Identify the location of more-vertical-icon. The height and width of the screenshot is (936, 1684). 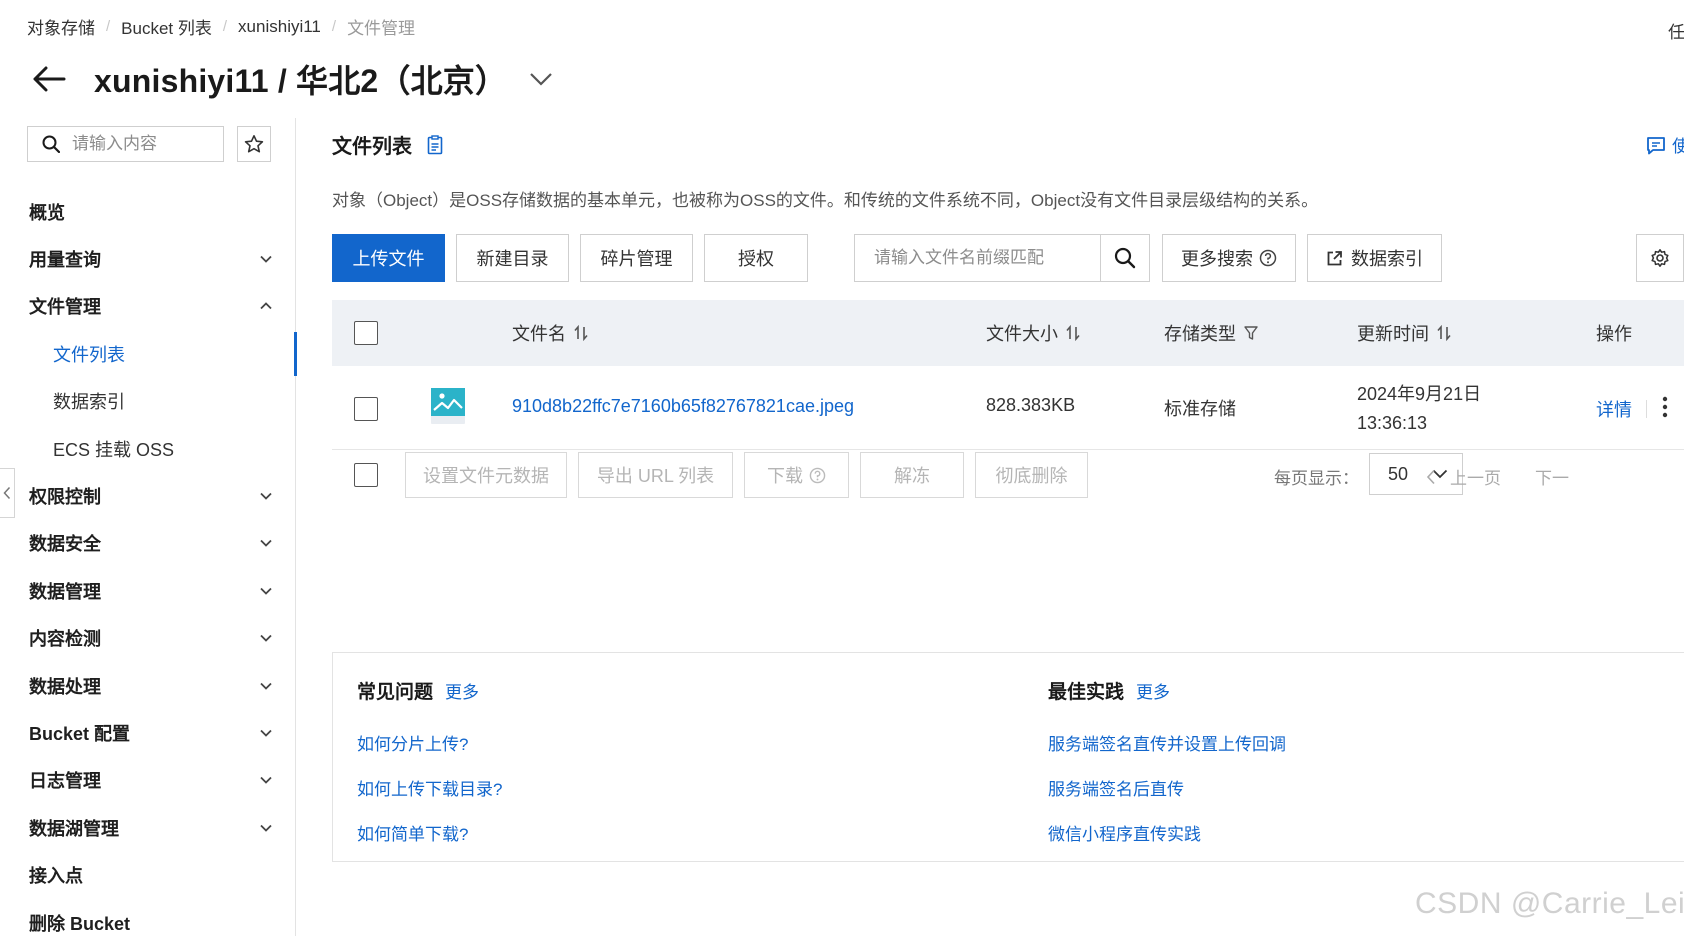
(1665, 407).